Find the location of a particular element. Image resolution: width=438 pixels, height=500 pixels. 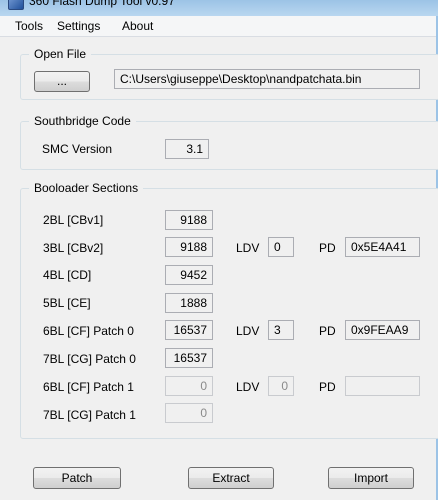

ldv-label-6bl-patch1: LDV is located at coordinates (248, 387).